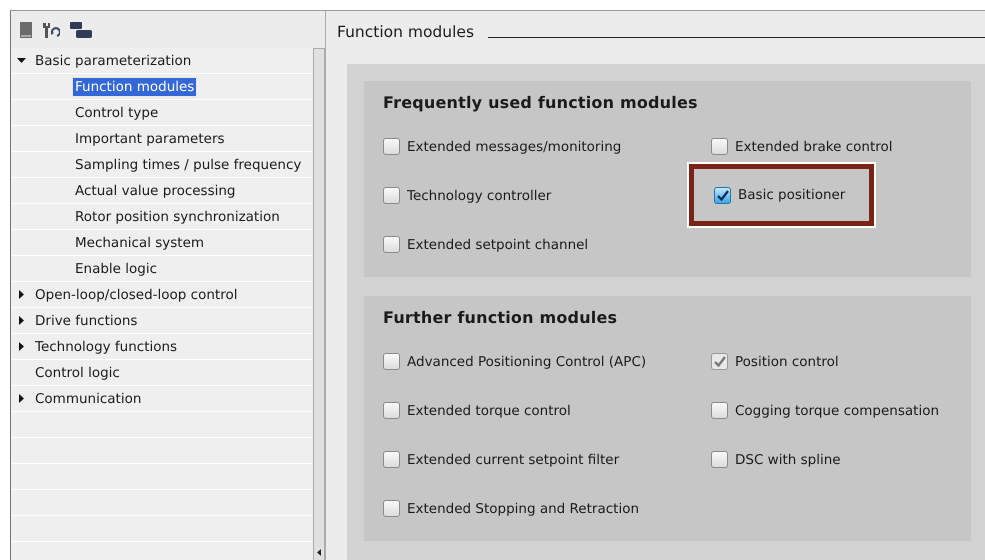  What do you see at coordinates (500, 317) in the screenshot?
I see `group-title: Further function modules` at bounding box center [500, 317].